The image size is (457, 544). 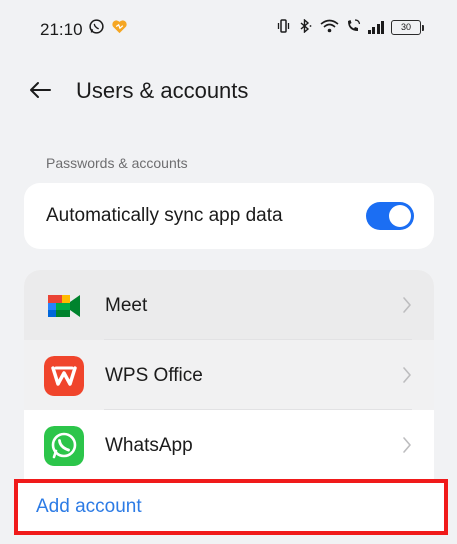 I want to click on account-name-meet: Meet, so click(x=126, y=305).